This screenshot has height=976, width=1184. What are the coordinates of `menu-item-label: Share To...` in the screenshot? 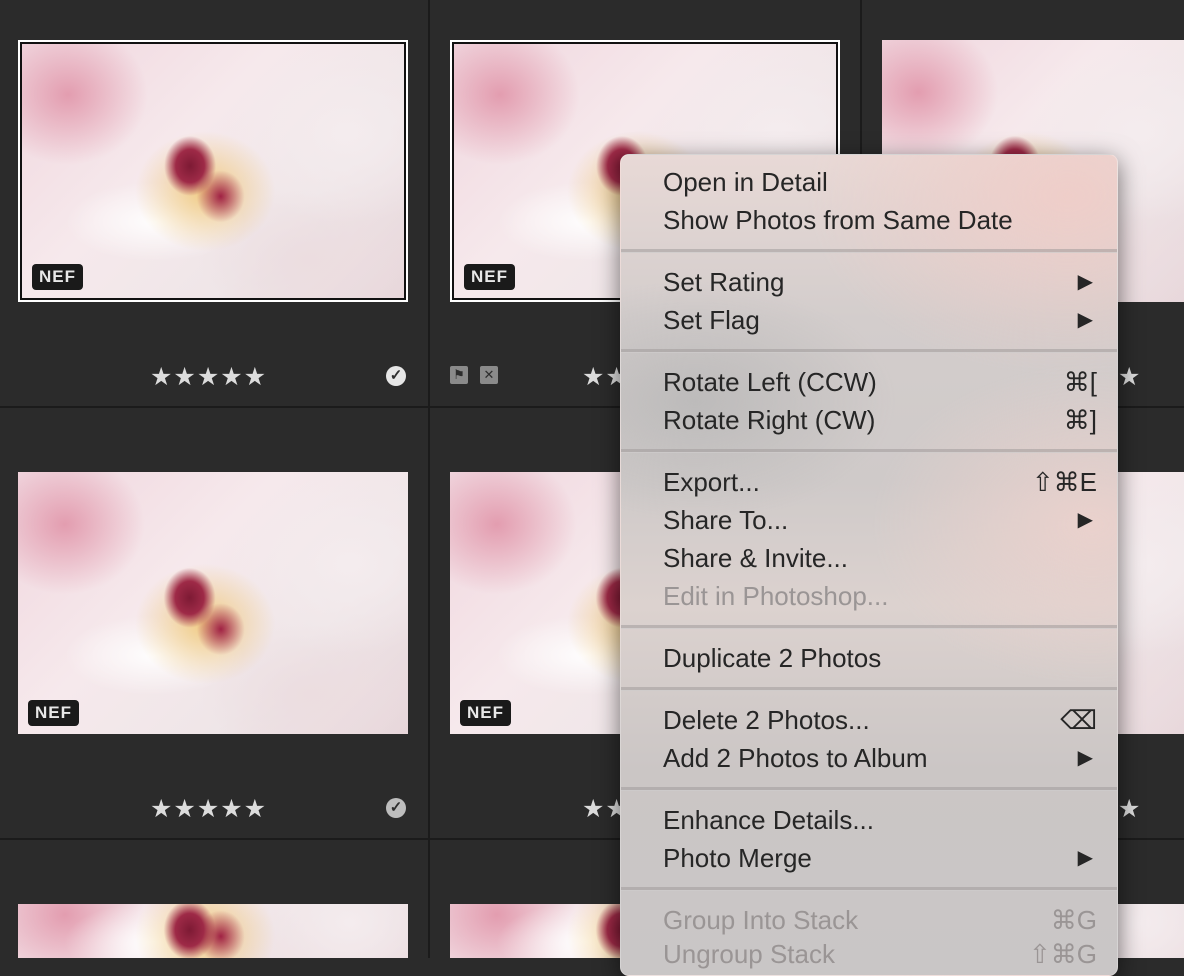 It's located at (726, 520).